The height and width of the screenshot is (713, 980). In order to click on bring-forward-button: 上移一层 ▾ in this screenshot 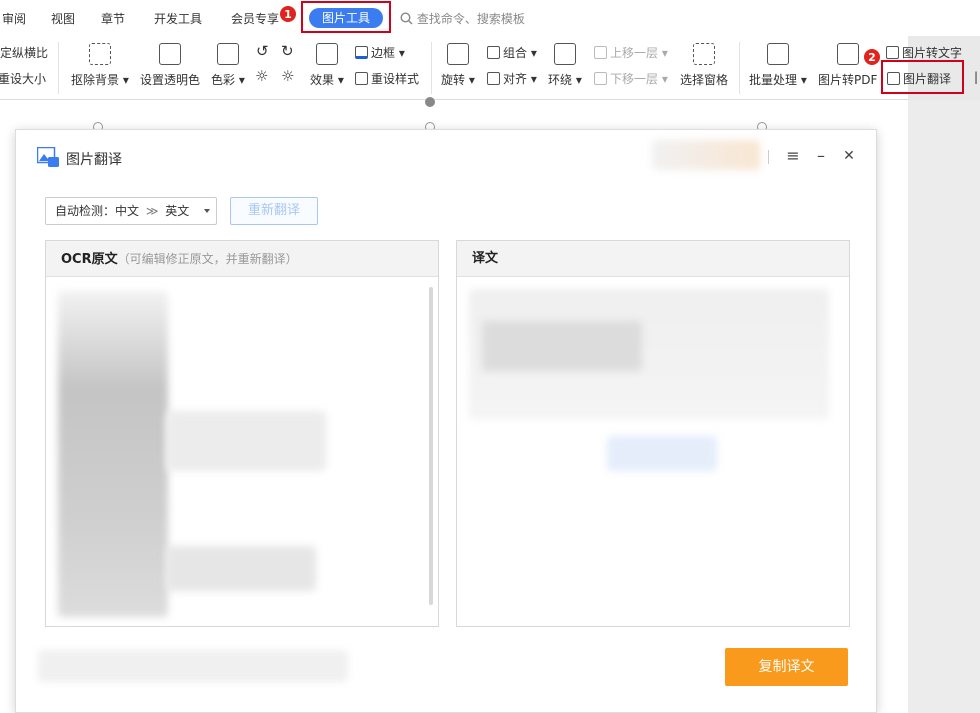, I will do `click(631, 52)`.